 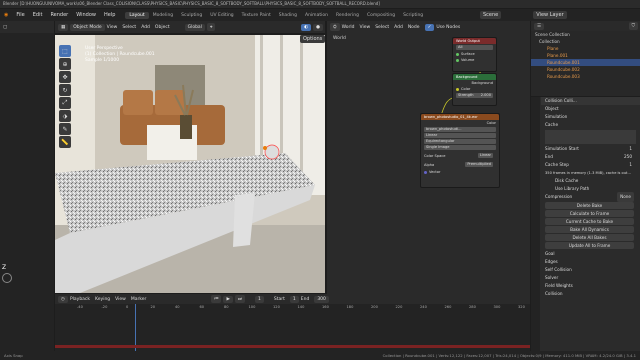 I want to click on section-goal: Goal, so click(x=590, y=254).